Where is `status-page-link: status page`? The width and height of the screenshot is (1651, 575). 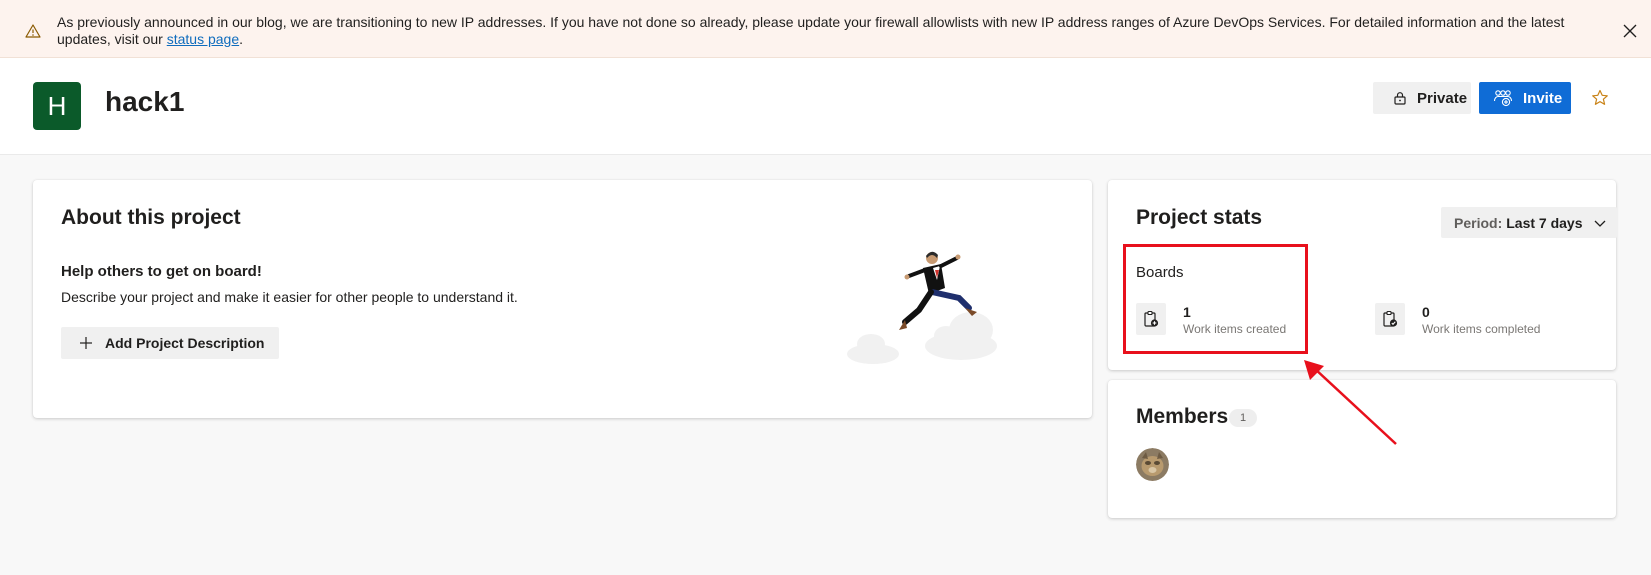
status-page-link: status page is located at coordinates (203, 39).